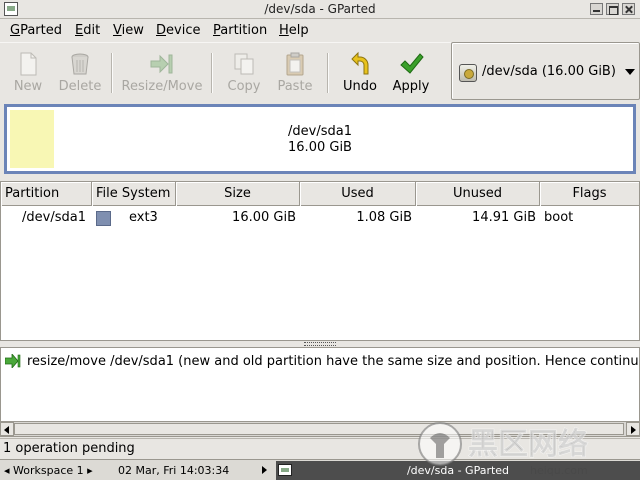 The width and height of the screenshot is (640, 480). I want to click on cell-partition: /dev/sda1, so click(54, 217).